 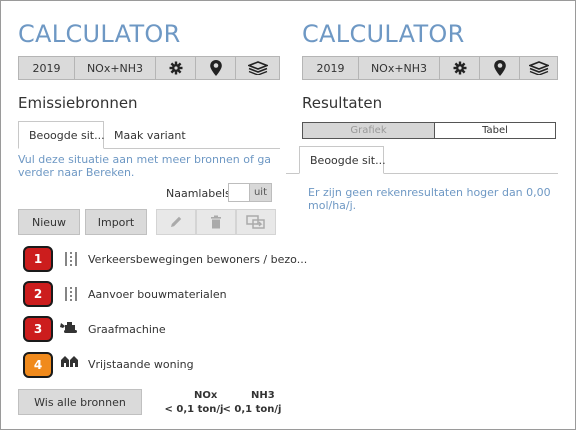 What do you see at coordinates (157, 294) in the screenshot?
I see `source-label: Aanvoer bouwmaterialen` at bounding box center [157, 294].